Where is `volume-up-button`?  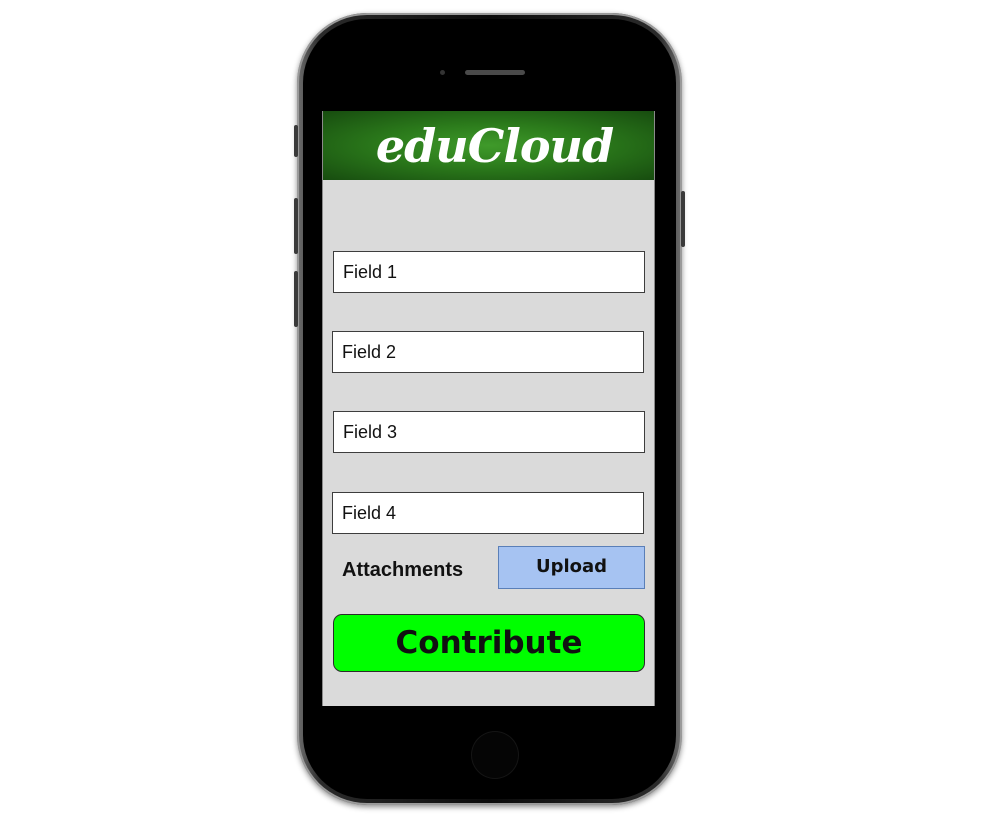 volume-up-button is located at coordinates (296, 226).